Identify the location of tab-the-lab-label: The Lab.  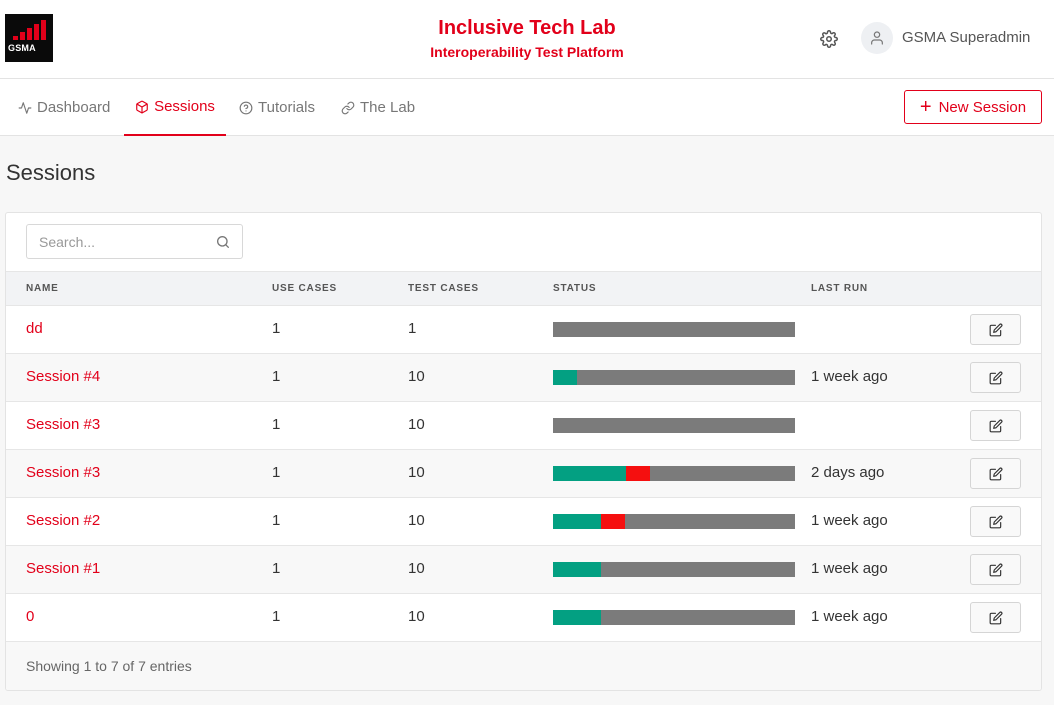
(388, 107).